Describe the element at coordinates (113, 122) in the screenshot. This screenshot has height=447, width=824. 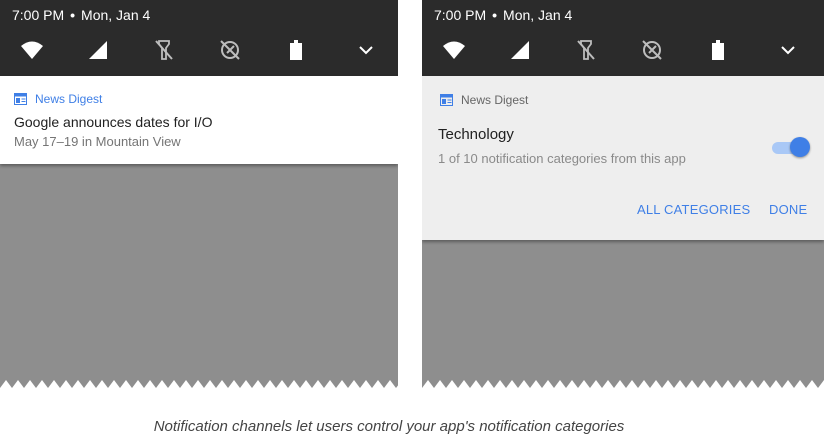
I see `notification-title: Google announces dates for I/O` at that location.